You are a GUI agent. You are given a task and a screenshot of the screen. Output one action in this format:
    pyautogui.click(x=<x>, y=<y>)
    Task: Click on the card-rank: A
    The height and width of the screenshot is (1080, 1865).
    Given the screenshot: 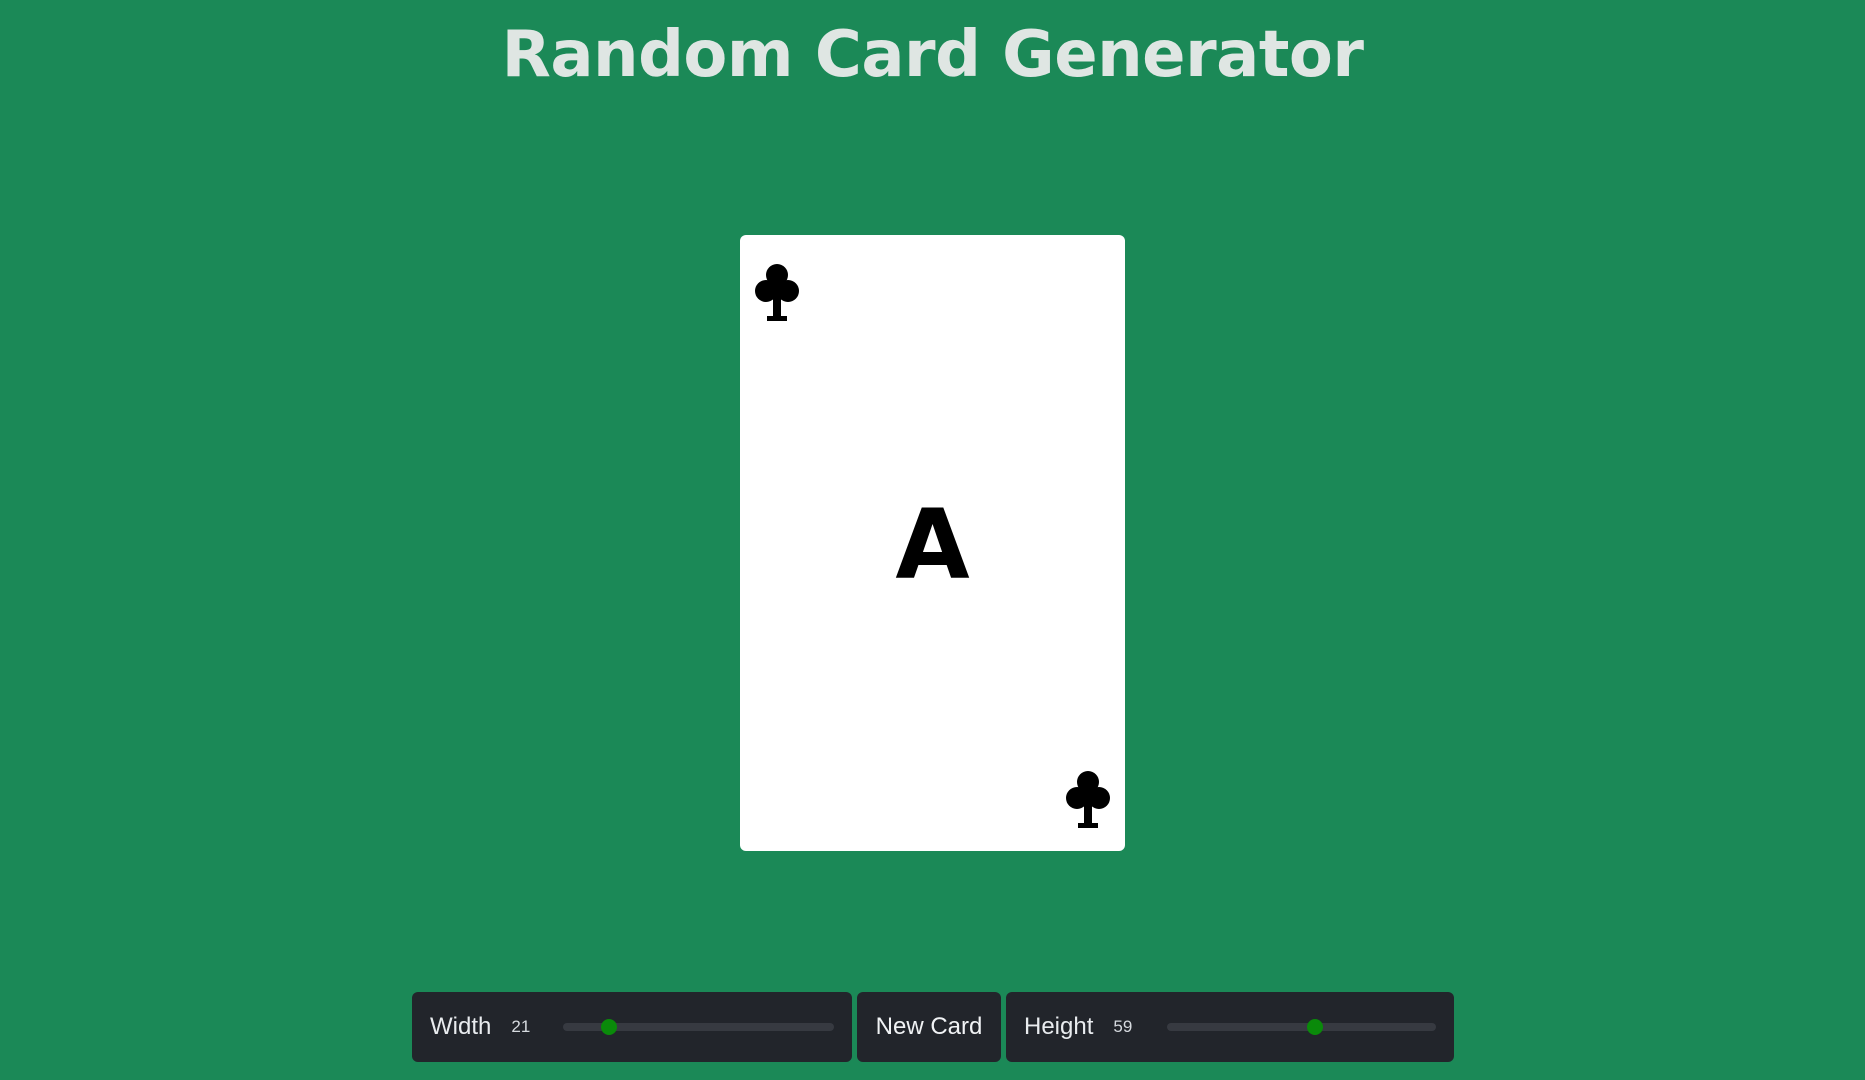 What is the action you would take?
    pyautogui.click(x=932, y=545)
    